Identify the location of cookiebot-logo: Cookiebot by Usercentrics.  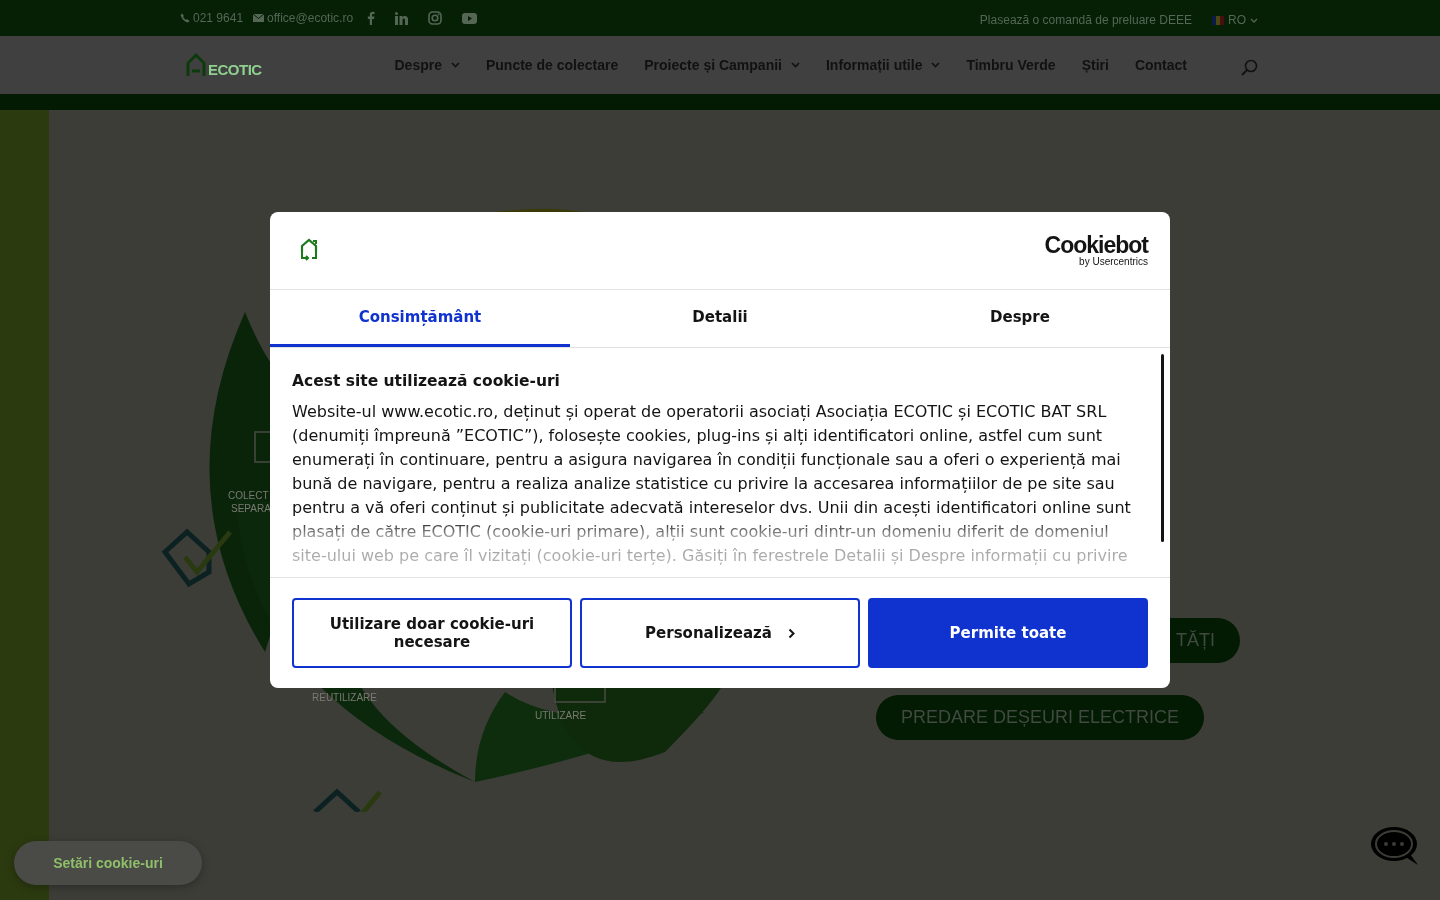
(1096, 250).